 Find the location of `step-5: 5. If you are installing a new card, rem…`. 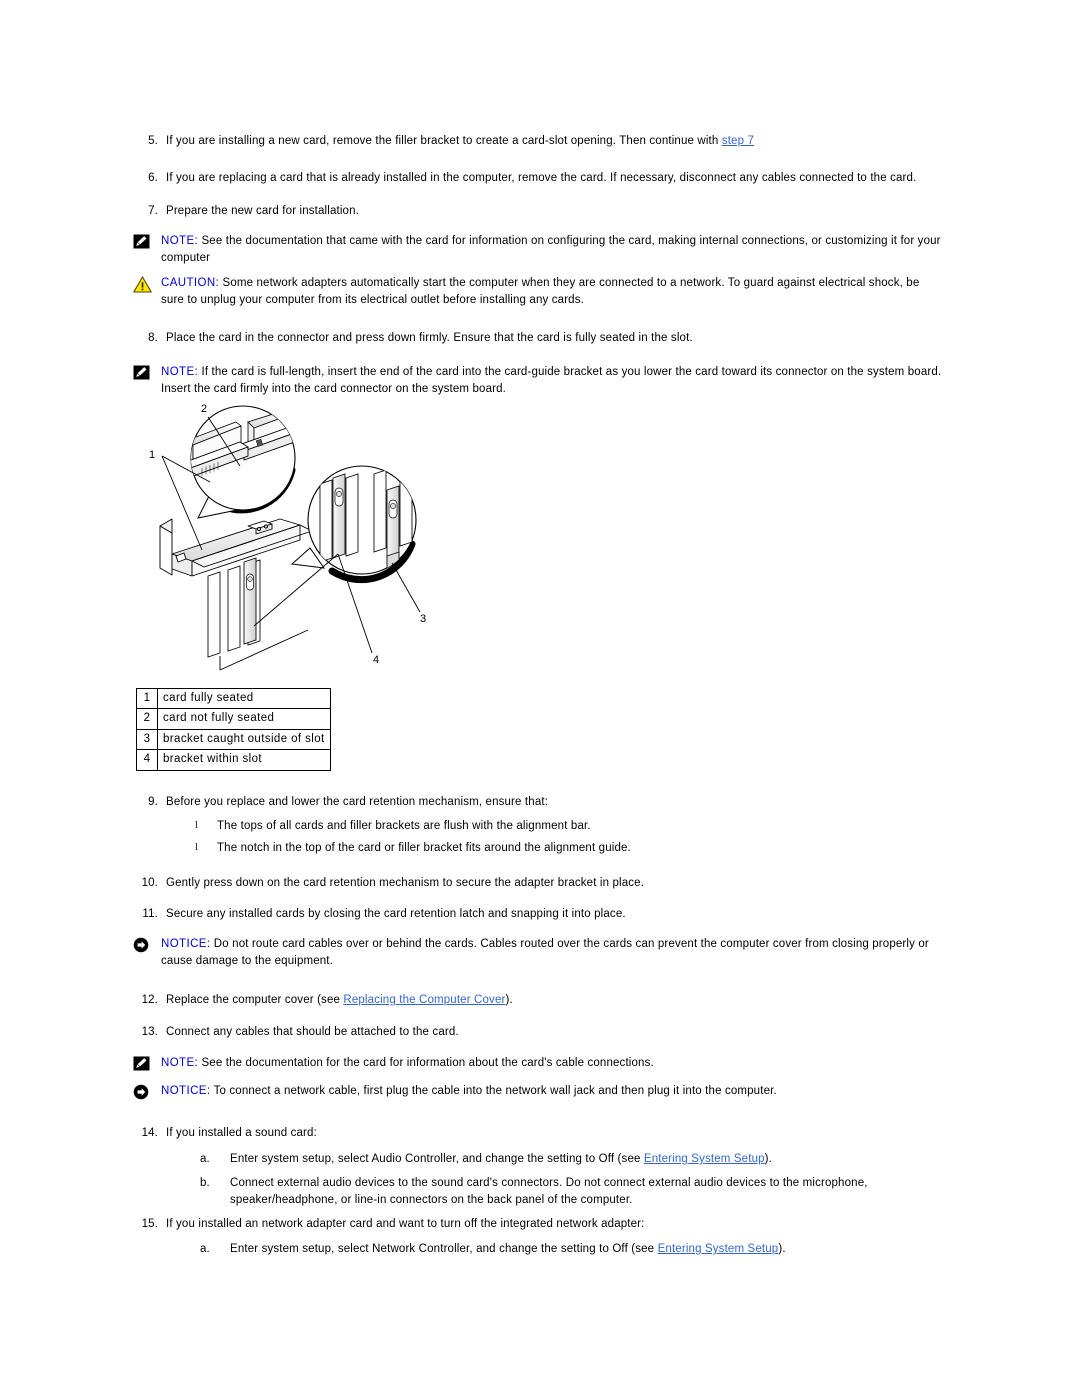

step-5: 5. If you are installing a new card, rem… is located at coordinates (545, 141).